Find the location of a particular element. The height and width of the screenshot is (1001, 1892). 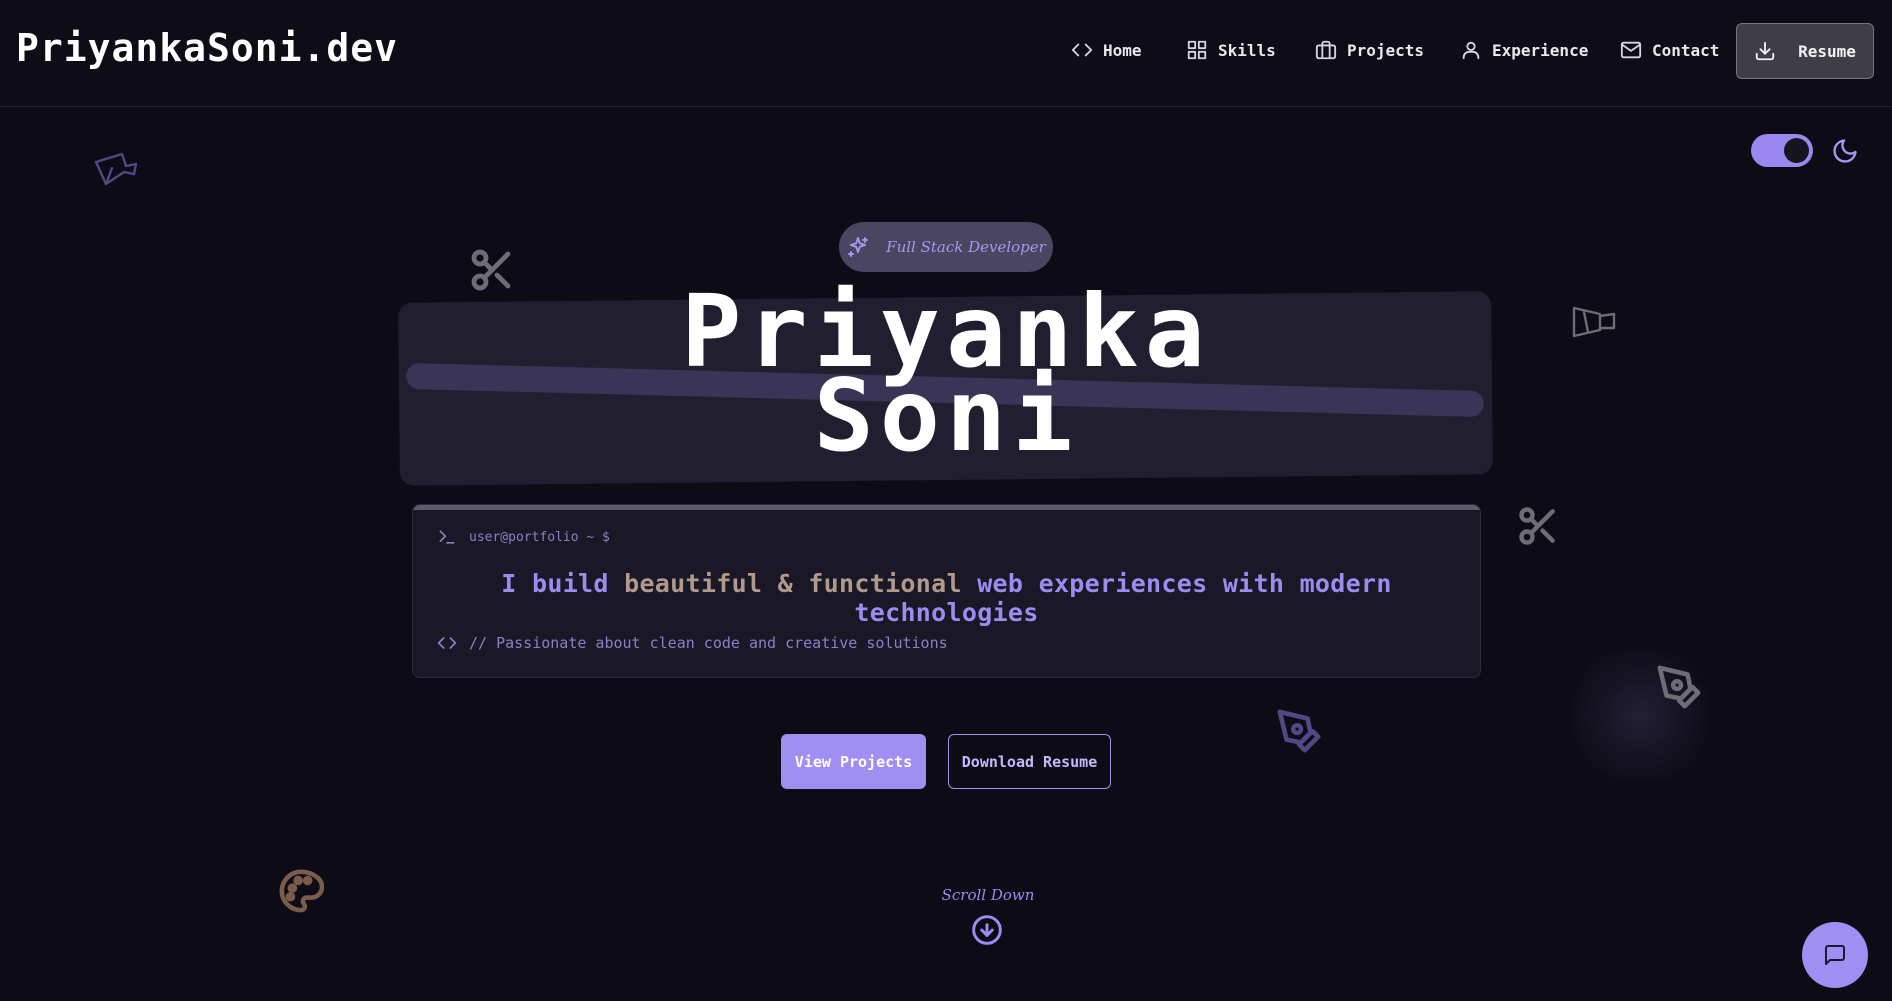

moon-icon is located at coordinates (1845, 151).